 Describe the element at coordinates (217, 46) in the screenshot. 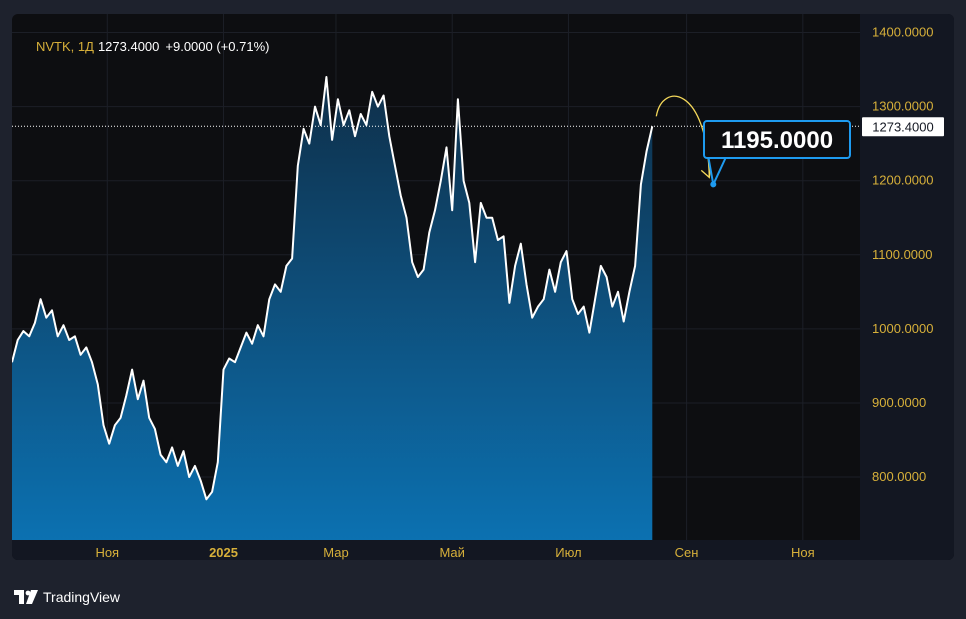

I see `change-value: +9.0000 (+0.71%)` at that location.